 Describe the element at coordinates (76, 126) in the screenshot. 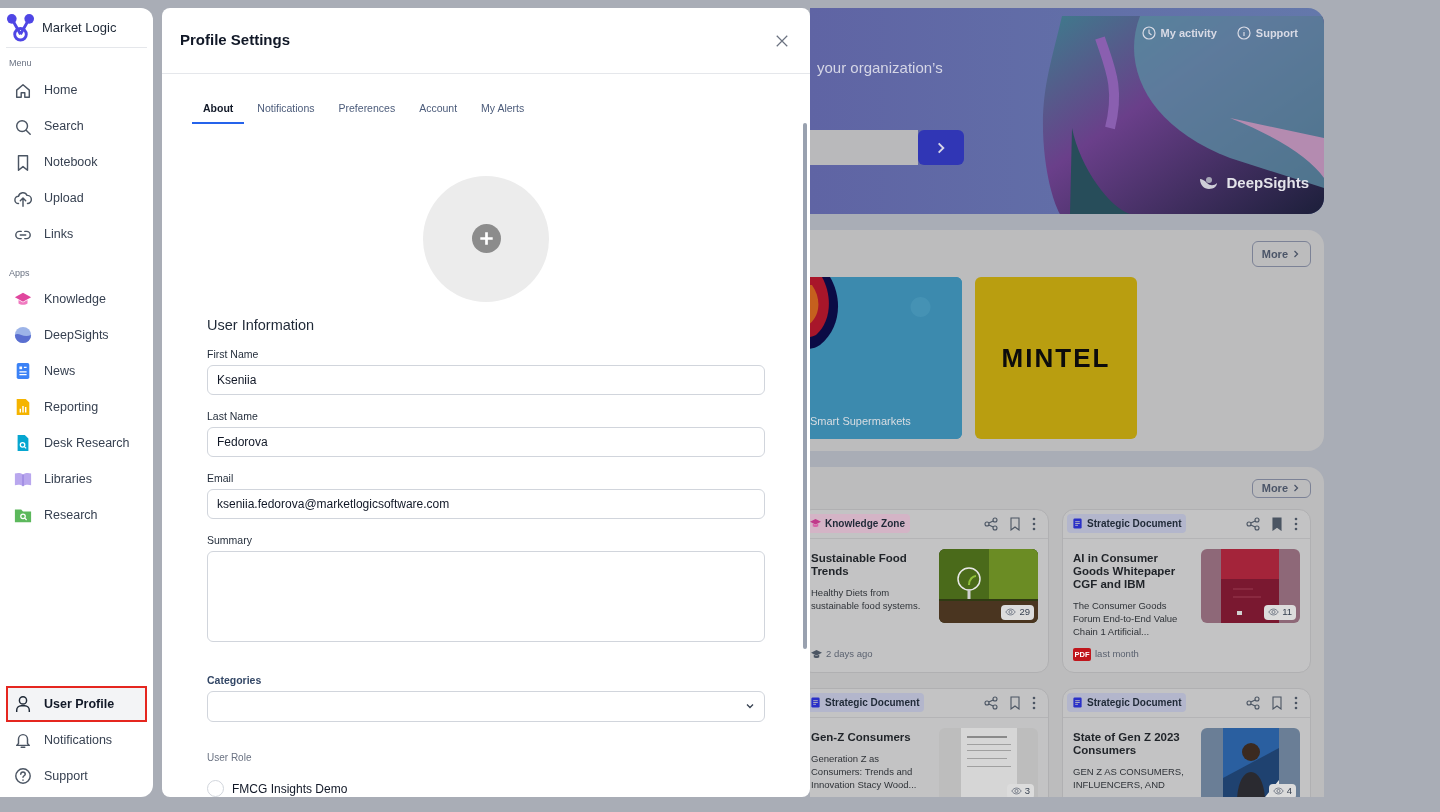

I see `sidebar-item: Search` at that location.